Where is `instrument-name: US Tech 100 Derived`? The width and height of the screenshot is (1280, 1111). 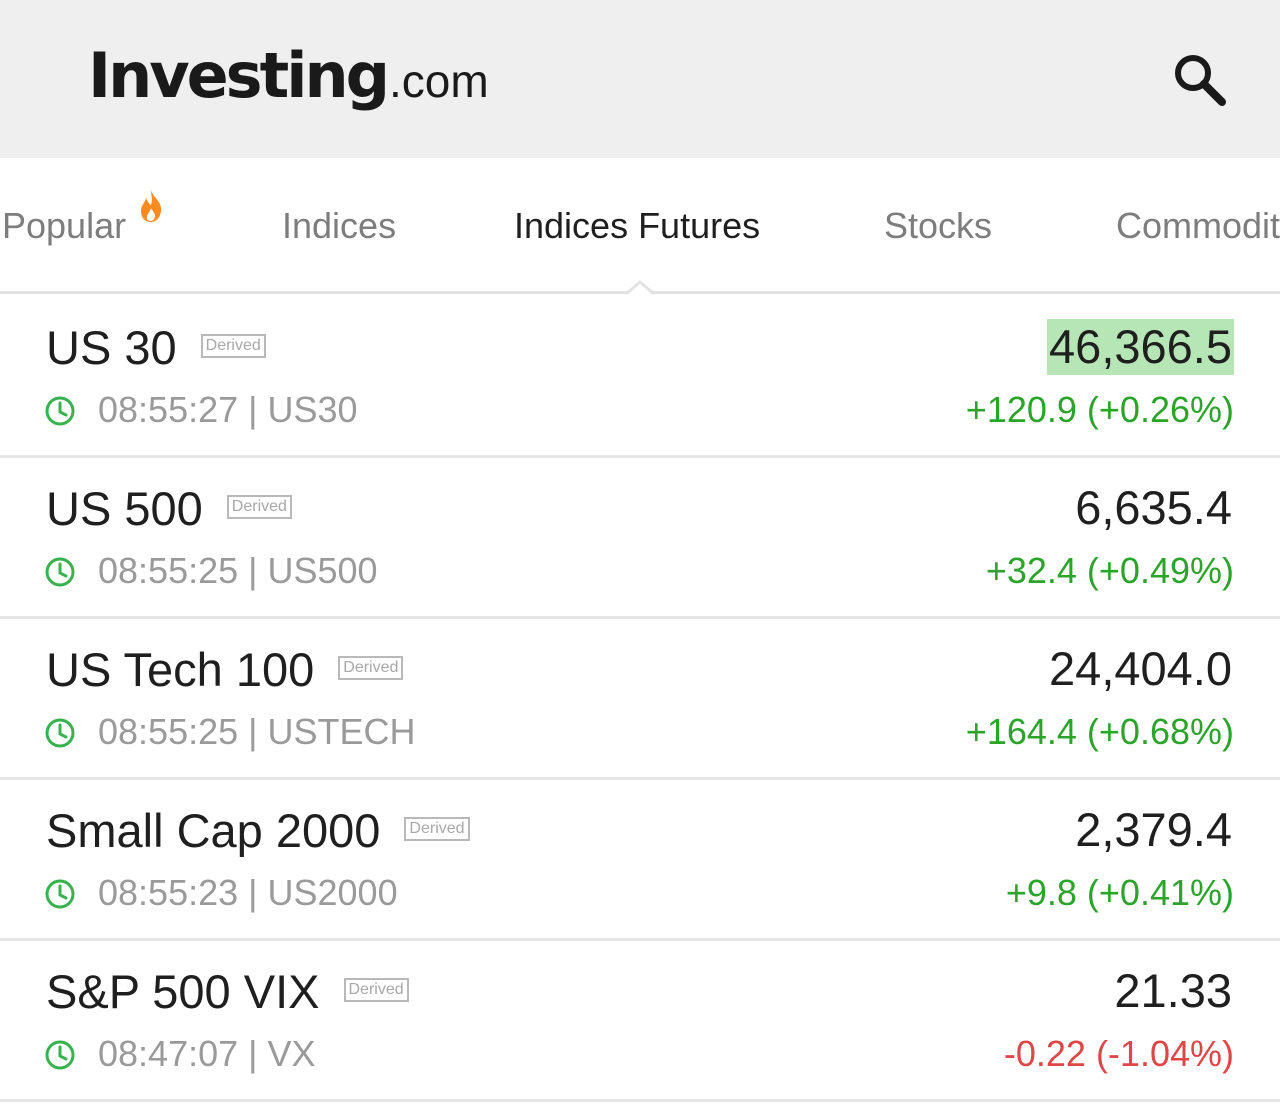
instrument-name: US Tech 100 Derived is located at coordinates (225, 670).